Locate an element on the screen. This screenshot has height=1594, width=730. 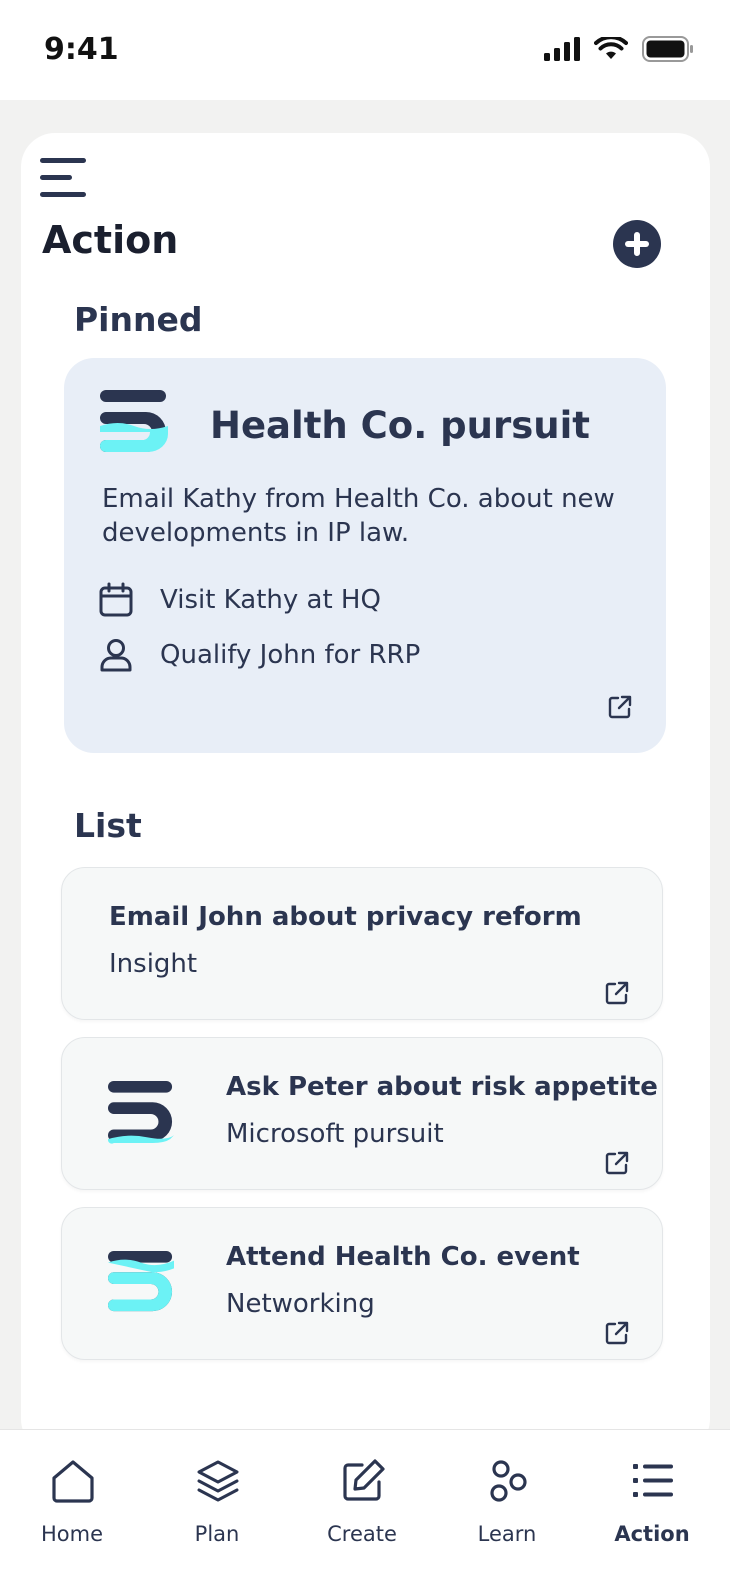
tab-label: Create is located at coordinates (362, 1534).